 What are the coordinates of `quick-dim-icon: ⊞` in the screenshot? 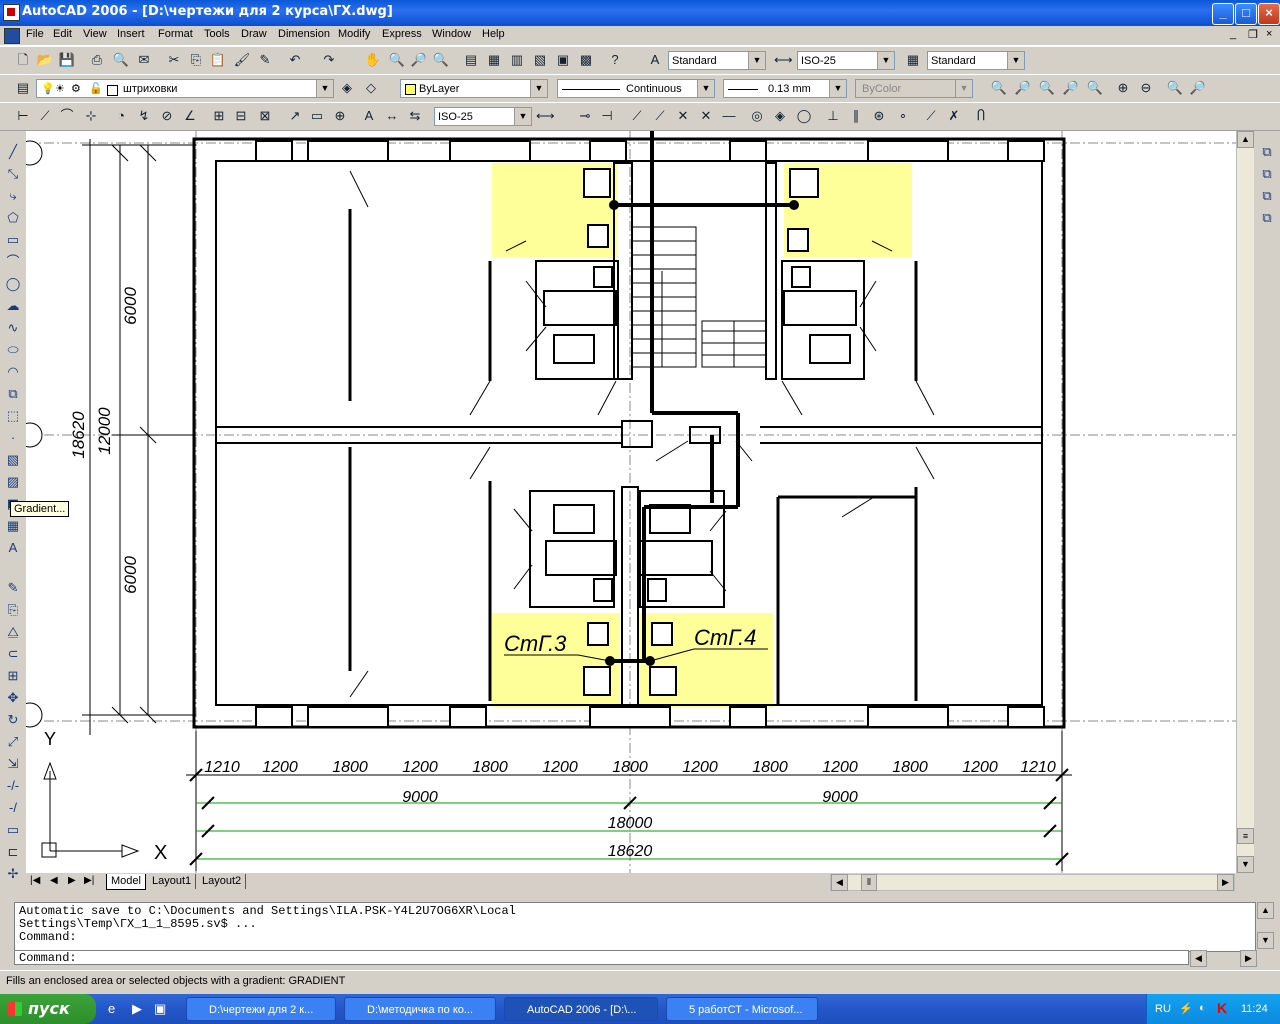 It's located at (219, 116).